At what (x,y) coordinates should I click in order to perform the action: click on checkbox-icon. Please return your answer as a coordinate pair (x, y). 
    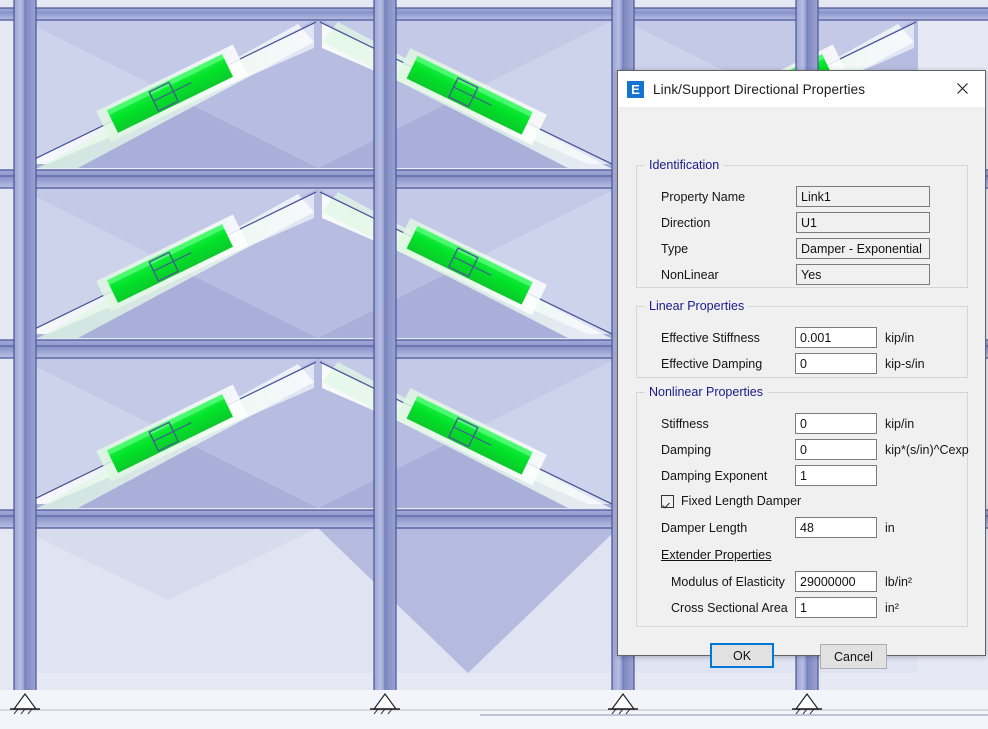
    Looking at the image, I should click on (667, 501).